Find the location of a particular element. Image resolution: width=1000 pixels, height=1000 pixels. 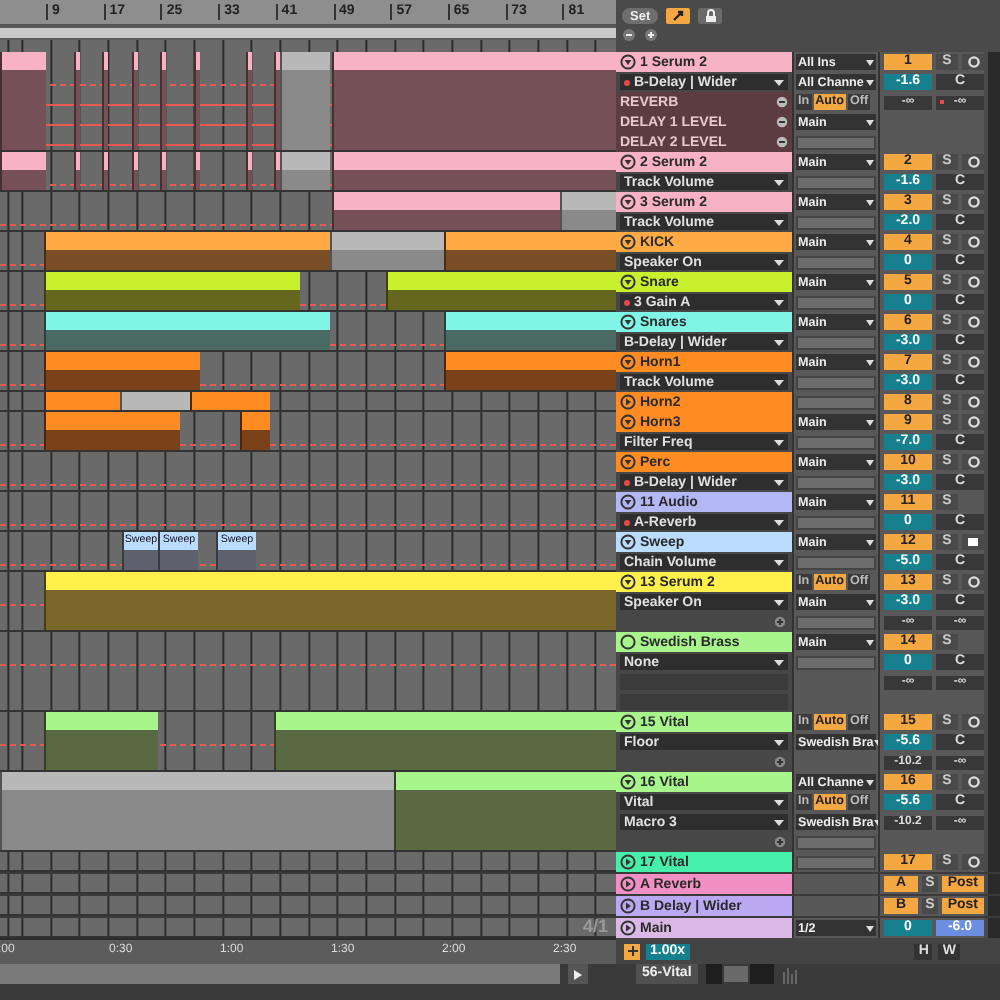

follow-button is located at coordinates (678, 16).